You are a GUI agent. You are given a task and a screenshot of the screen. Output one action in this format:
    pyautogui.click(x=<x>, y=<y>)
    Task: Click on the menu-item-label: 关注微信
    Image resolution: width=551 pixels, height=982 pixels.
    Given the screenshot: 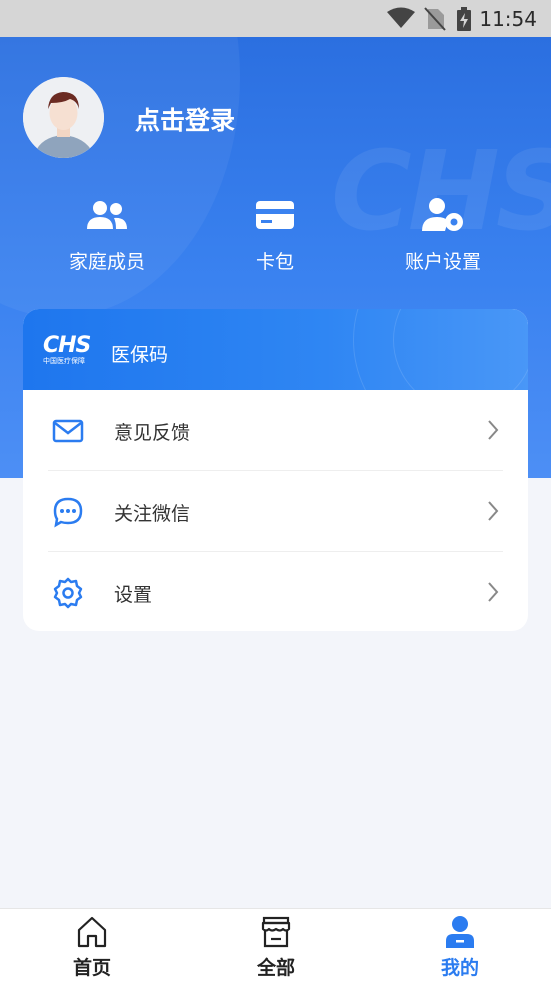 What is the action you would take?
    pyautogui.click(x=152, y=514)
    